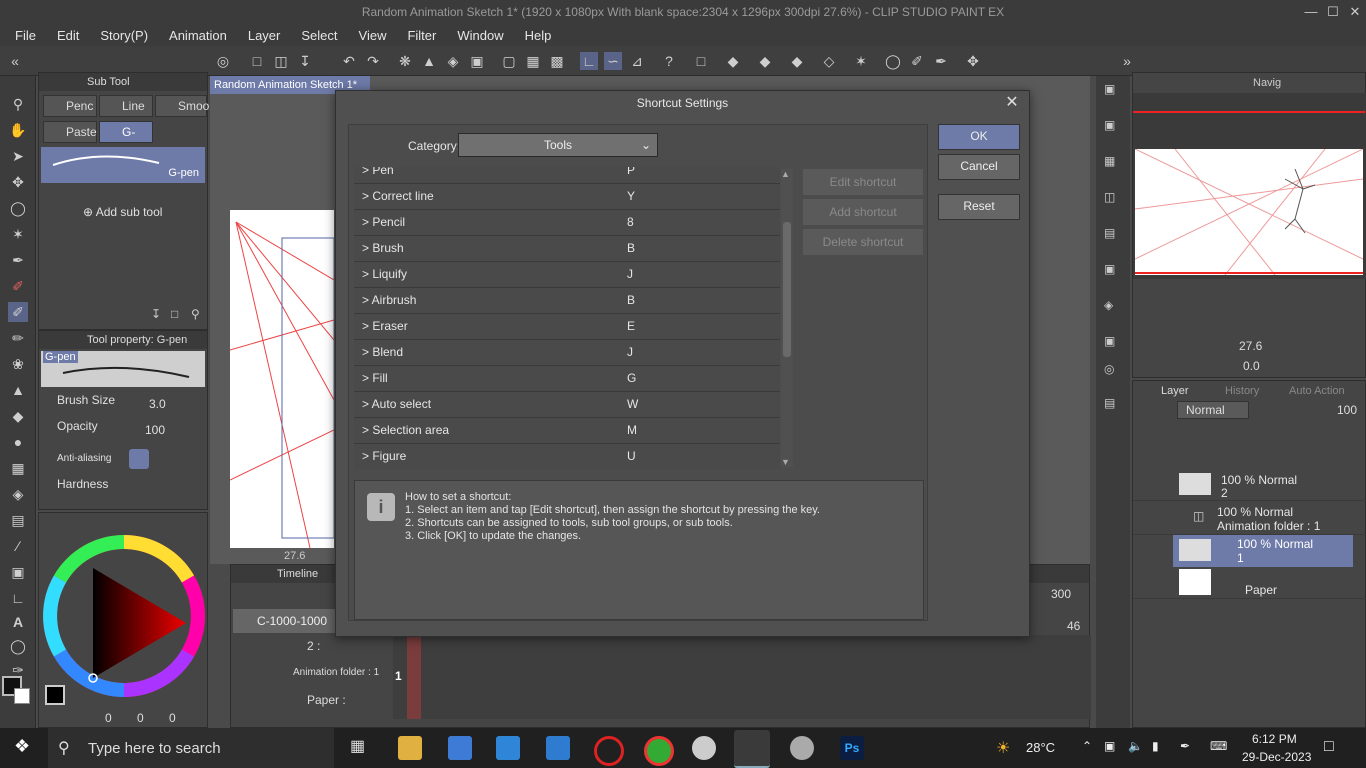 The width and height of the screenshot is (1366, 768). What do you see at coordinates (1040, 747) in the screenshot?
I see `temperature: 28°C` at bounding box center [1040, 747].